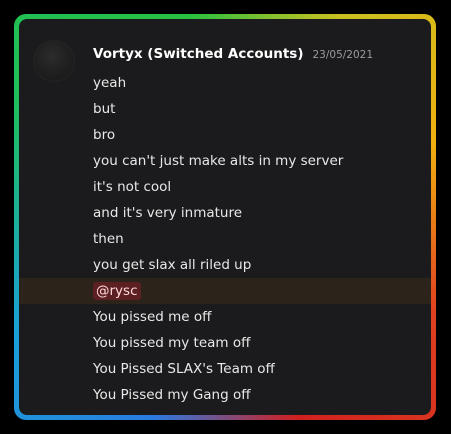 Image resolution: width=451 pixels, height=434 pixels. Describe the element at coordinates (172, 343) in the screenshot. I see `message-line: You pissed my team off` at that location.